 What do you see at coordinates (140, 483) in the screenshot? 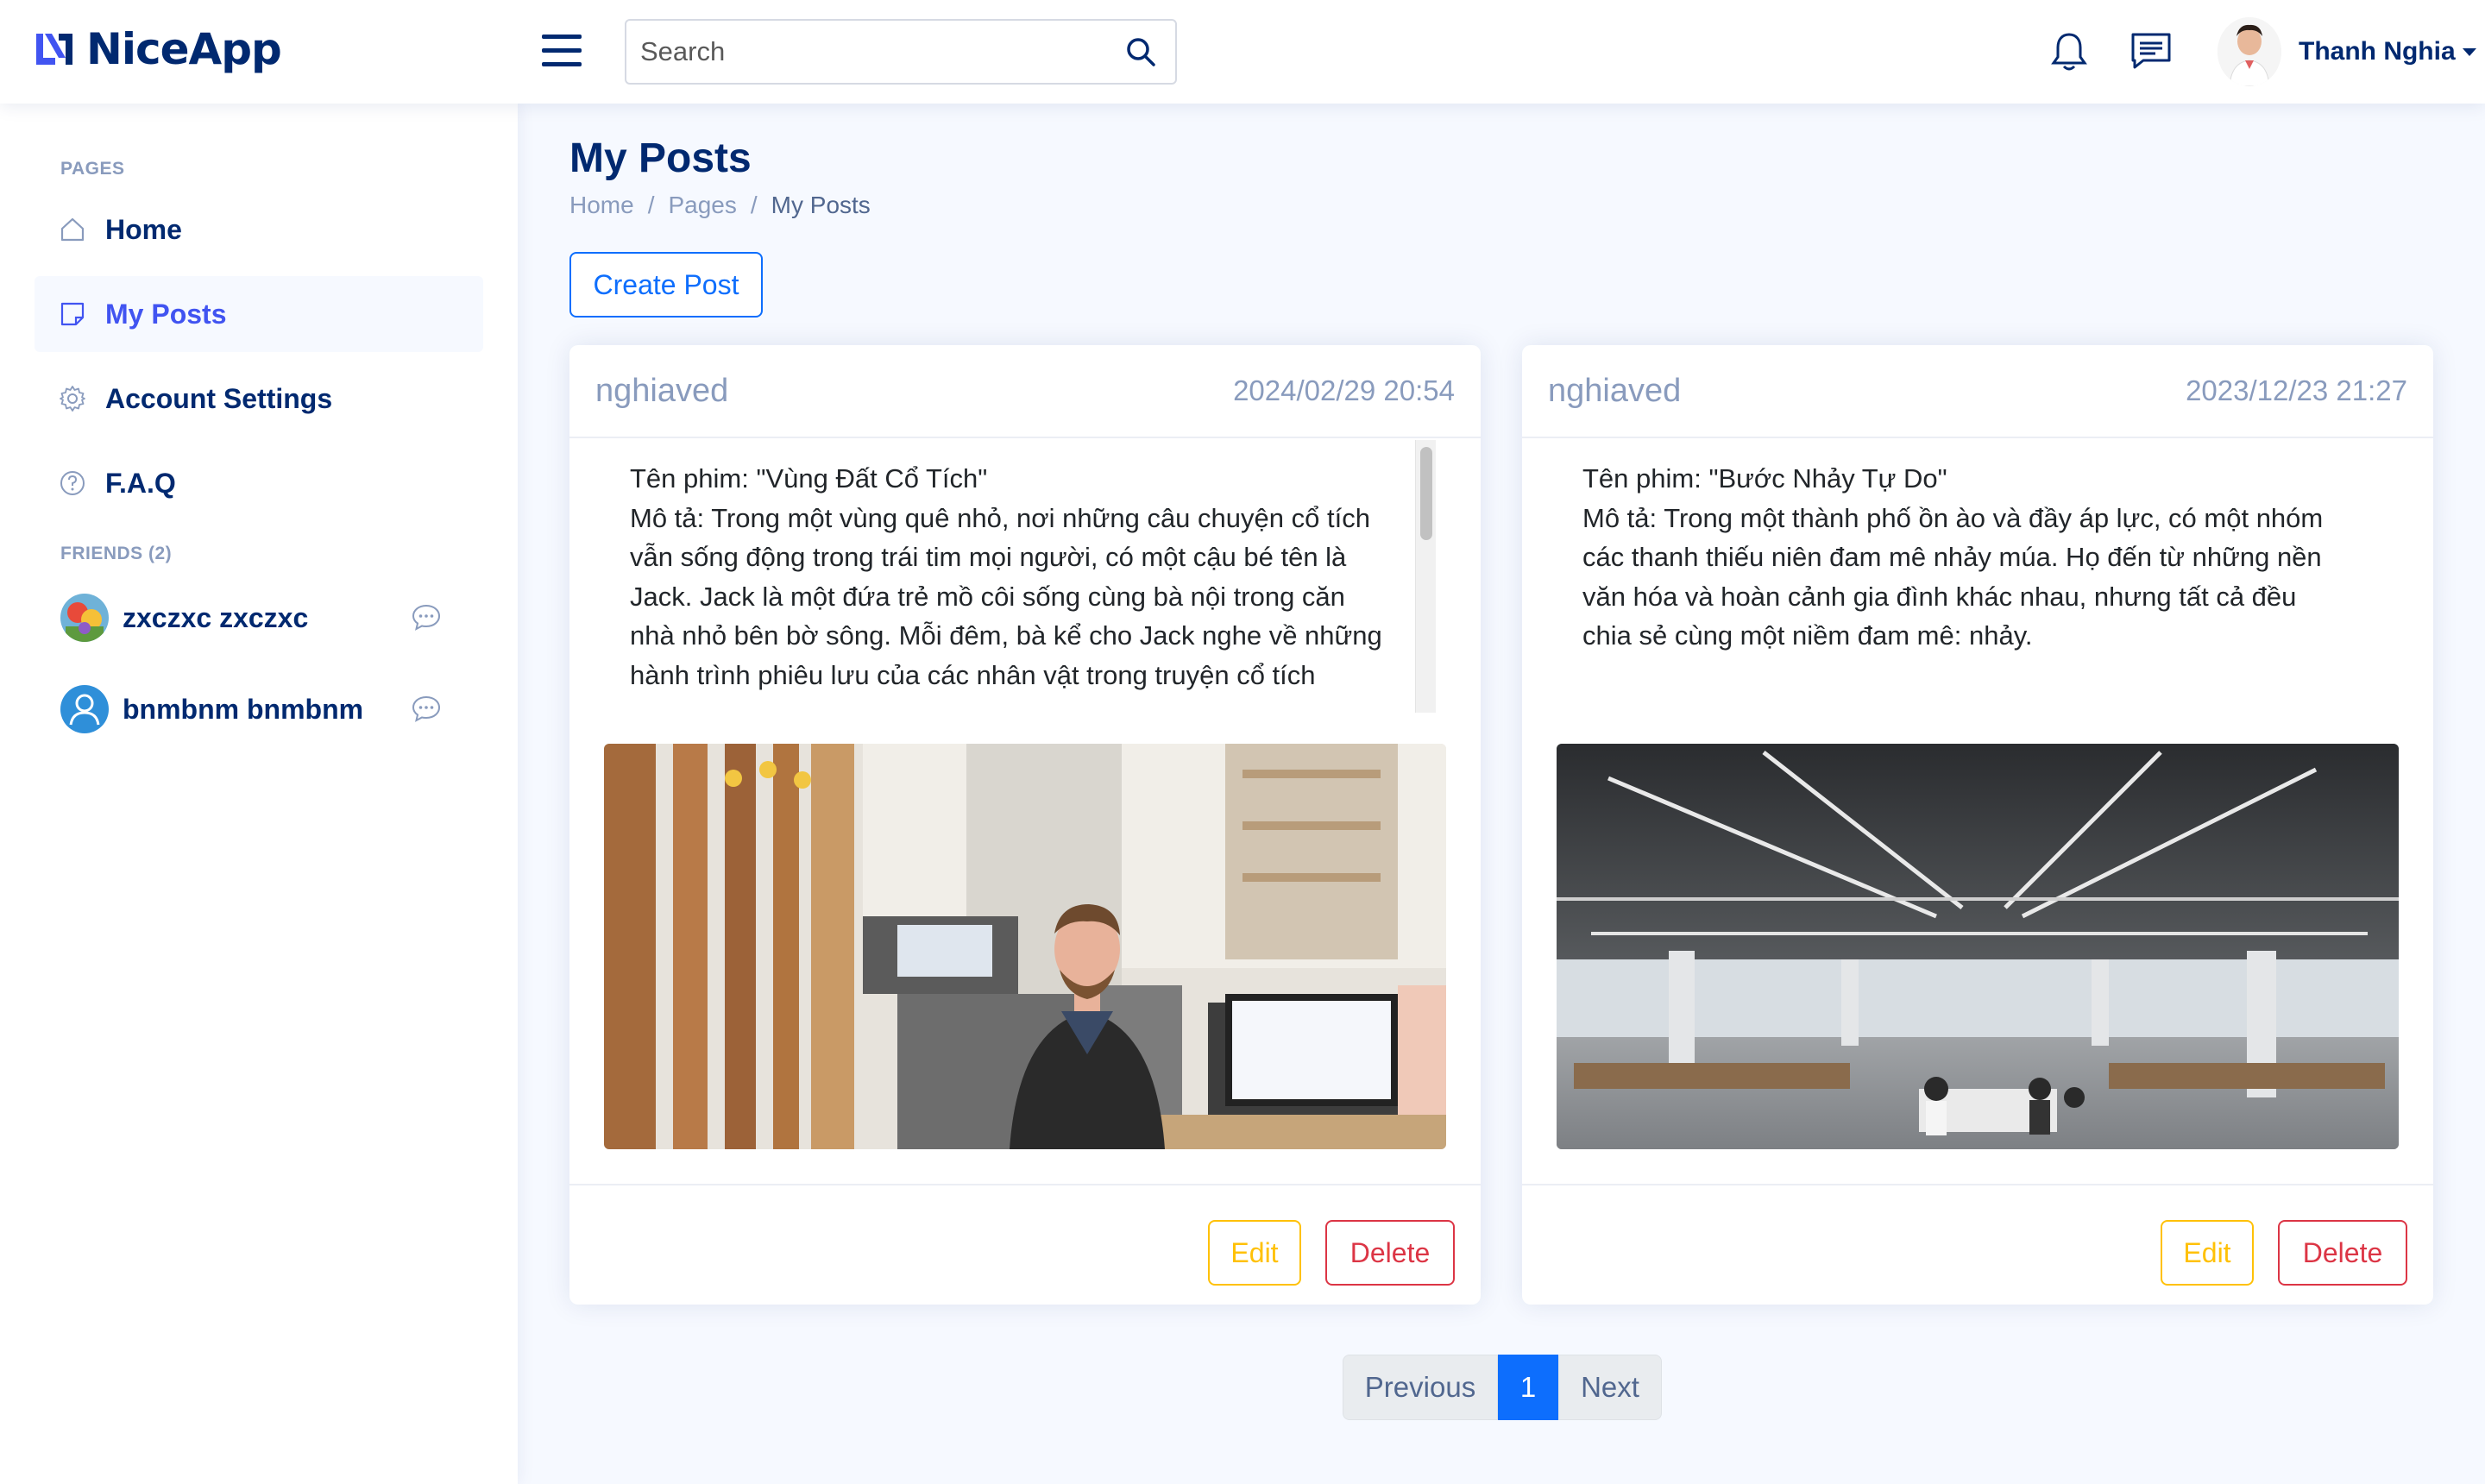
I see `sidebar-item-label: F.A.Q` at bounding box center [140, 483].